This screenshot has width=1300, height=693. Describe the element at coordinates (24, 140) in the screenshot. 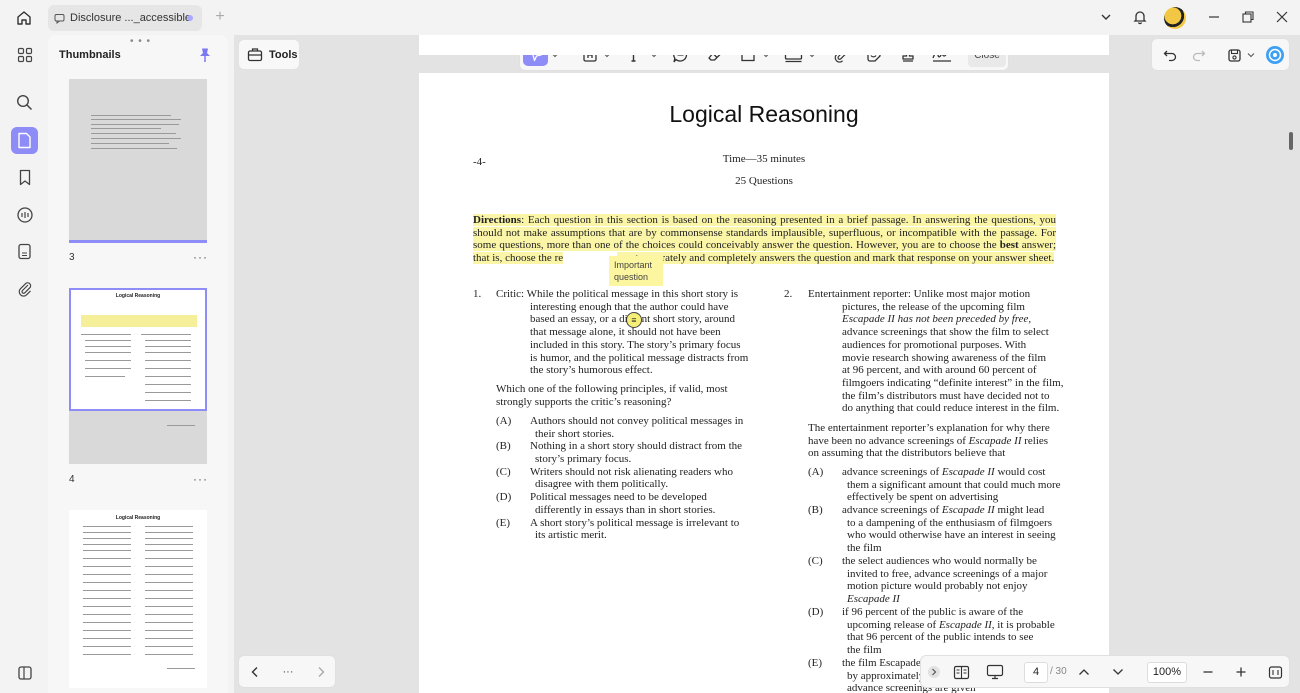

I see `thumbnails-icon` at that location.